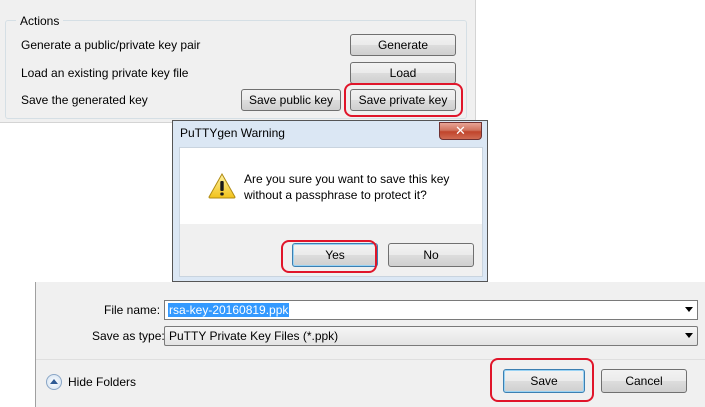 The width and height of the screenshot is (705, 407). I want to click on cancel-button: Cancel, so click(644, 381).